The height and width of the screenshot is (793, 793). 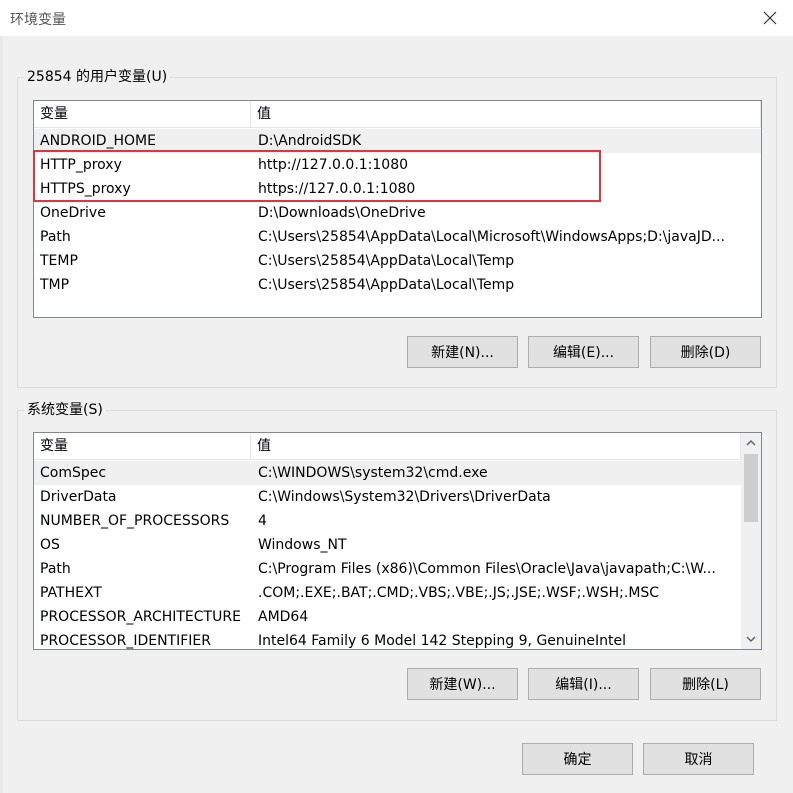 I want to click on var-name: PATHEXT, so click(x=71, y=593).